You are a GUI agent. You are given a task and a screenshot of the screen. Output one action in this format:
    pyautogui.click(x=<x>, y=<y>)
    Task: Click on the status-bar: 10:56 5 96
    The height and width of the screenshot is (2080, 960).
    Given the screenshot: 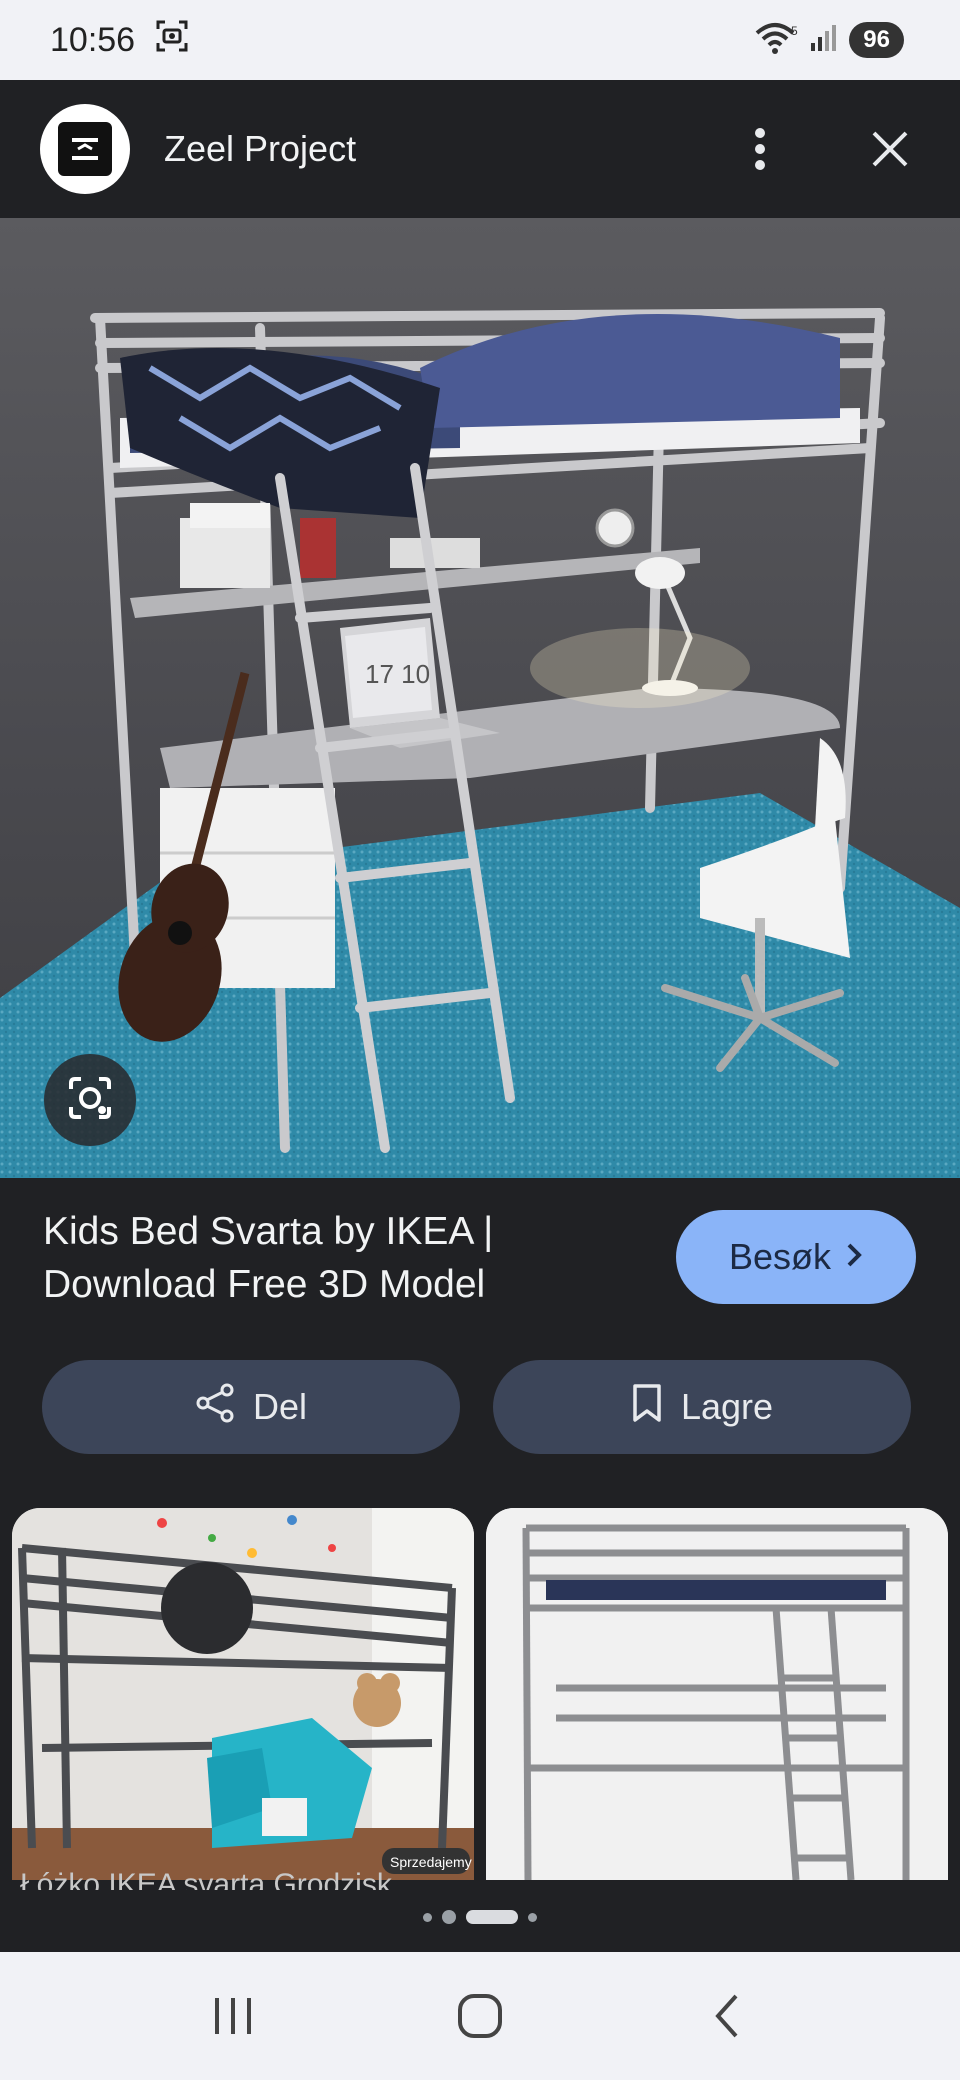 What is the action you would take?
    pyautogui.click(x=480, y=40)
    